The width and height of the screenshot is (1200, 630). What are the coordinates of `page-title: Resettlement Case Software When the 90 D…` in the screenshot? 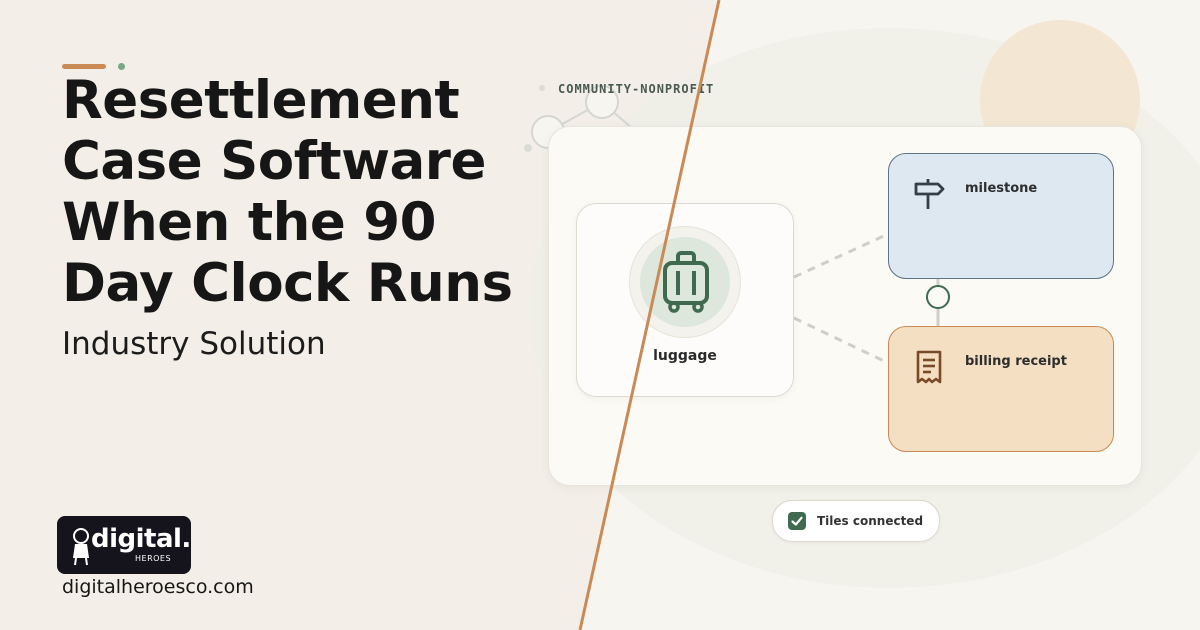 It's located at (287, 192).